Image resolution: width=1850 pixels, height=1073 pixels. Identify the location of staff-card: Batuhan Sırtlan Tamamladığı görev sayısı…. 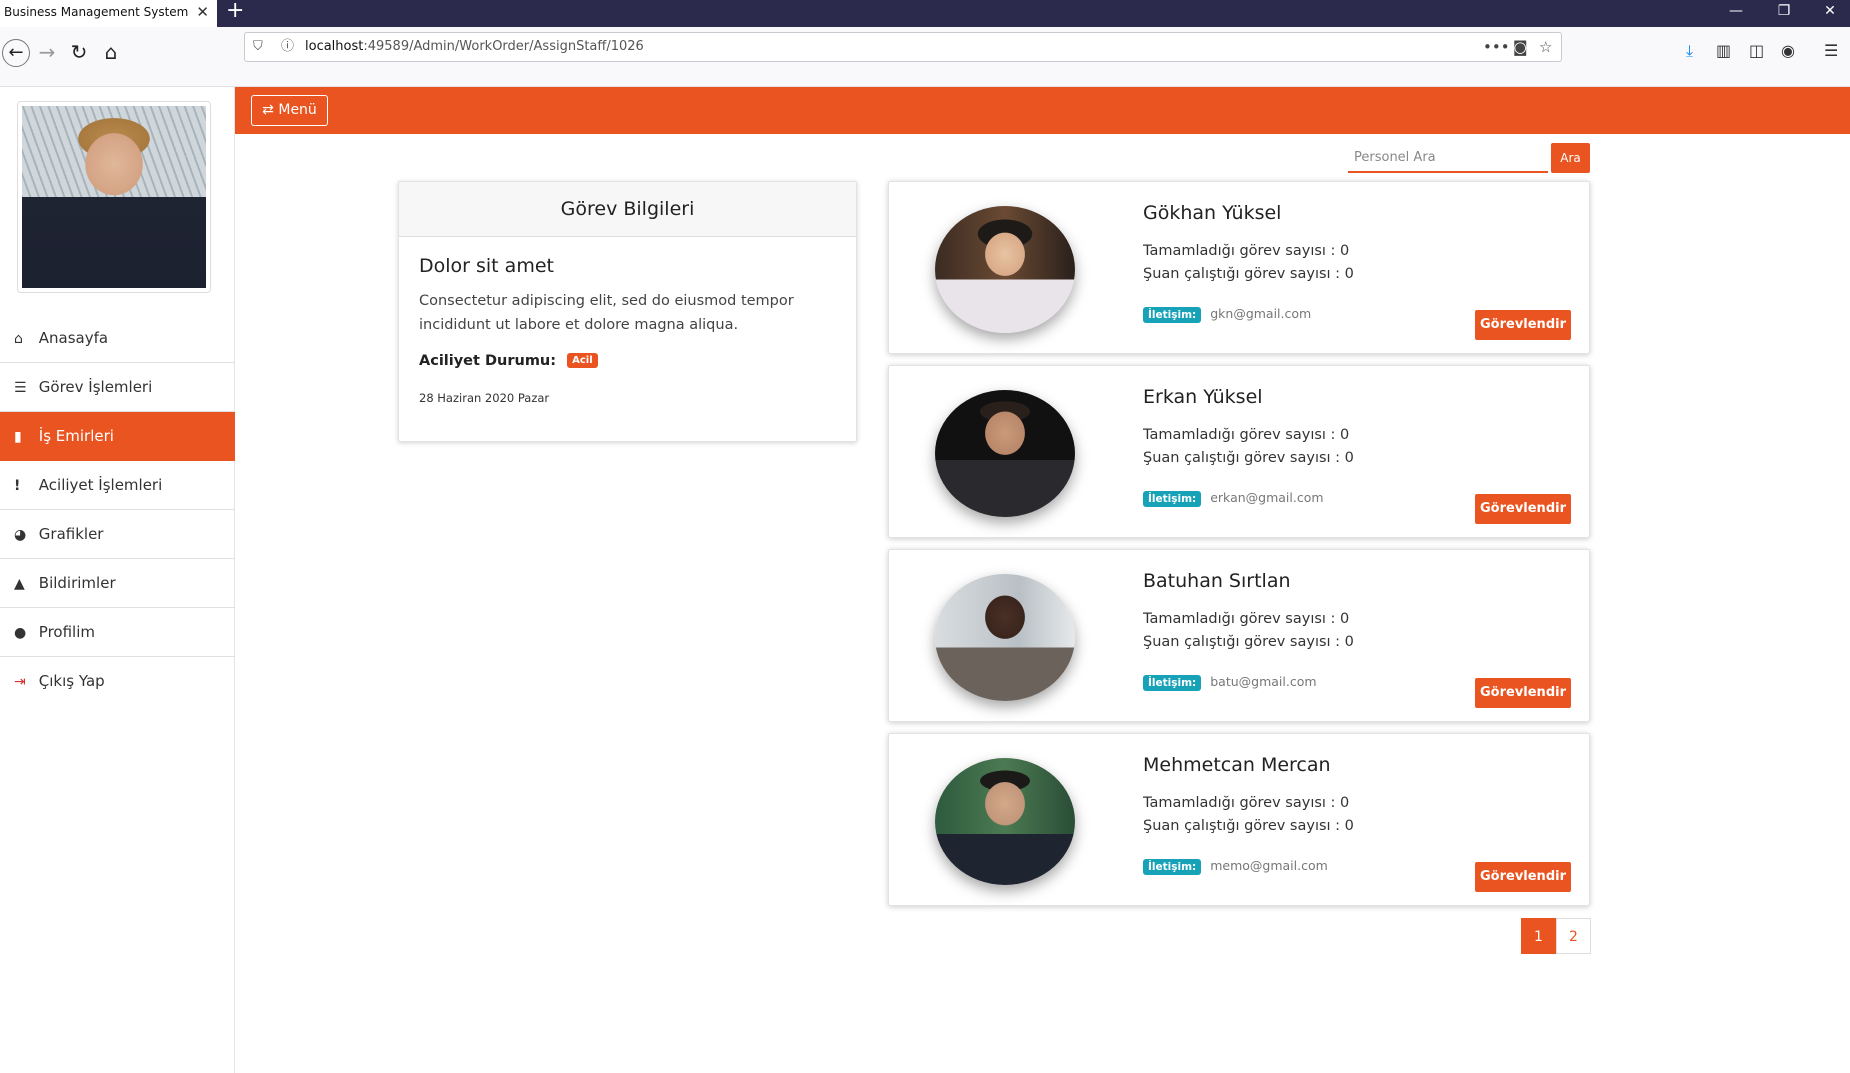
(1239, 635).